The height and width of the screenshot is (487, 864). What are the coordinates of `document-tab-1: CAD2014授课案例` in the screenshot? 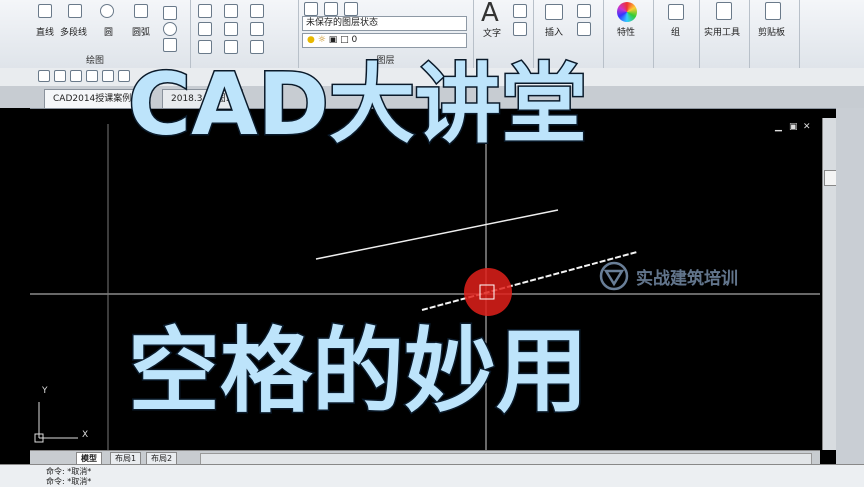 It's located at (92, 98).